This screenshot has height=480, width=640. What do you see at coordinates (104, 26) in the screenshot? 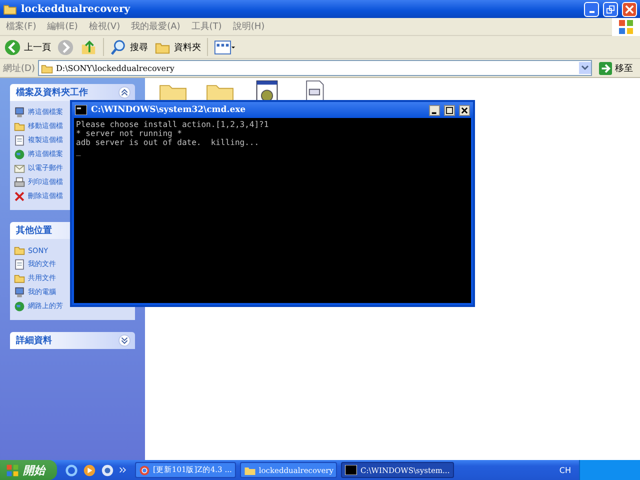
I see `menu-item: 檢視(V)` at bounding box center [104, 26].